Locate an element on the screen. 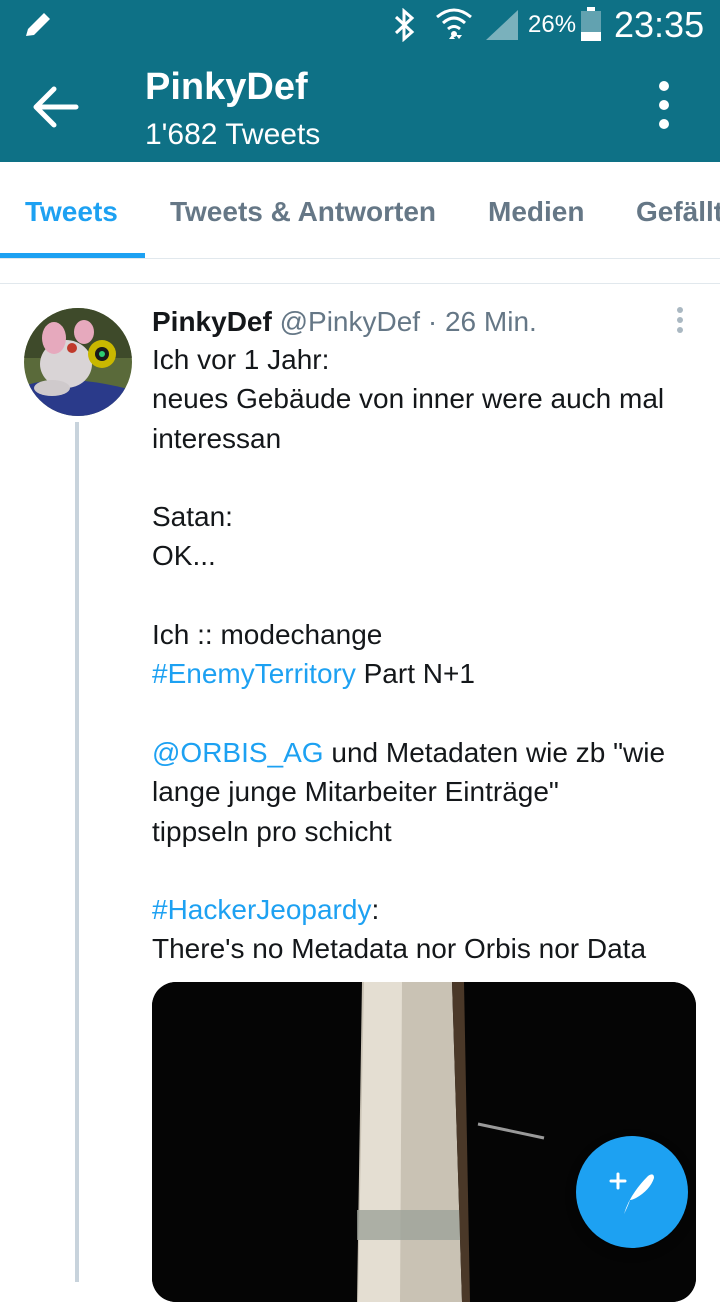 The height and width of the screenshot is (1302, 720). battery-percent: 26% is located at coordinates (552, 24).